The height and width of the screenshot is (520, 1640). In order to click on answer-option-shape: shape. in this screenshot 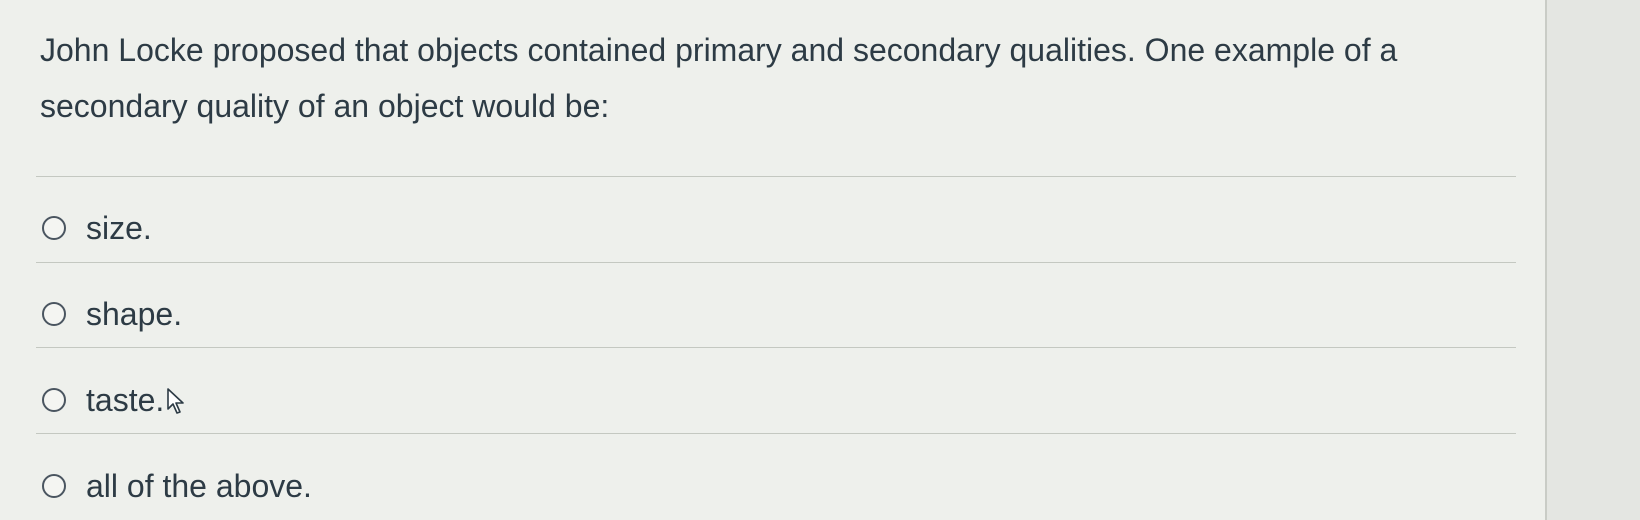, I will do `click(112, 314)`.